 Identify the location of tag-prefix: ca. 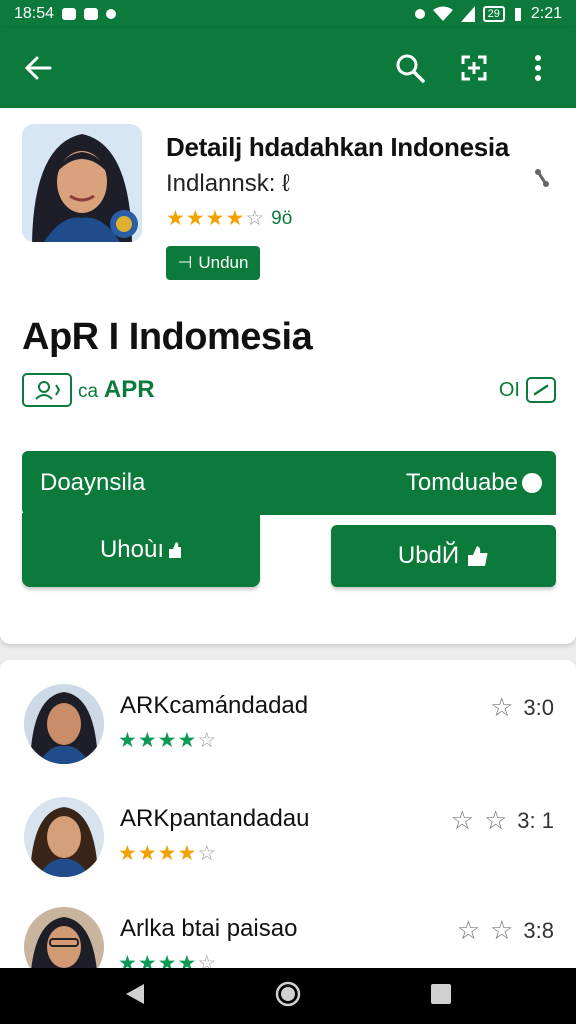
(88, 391).